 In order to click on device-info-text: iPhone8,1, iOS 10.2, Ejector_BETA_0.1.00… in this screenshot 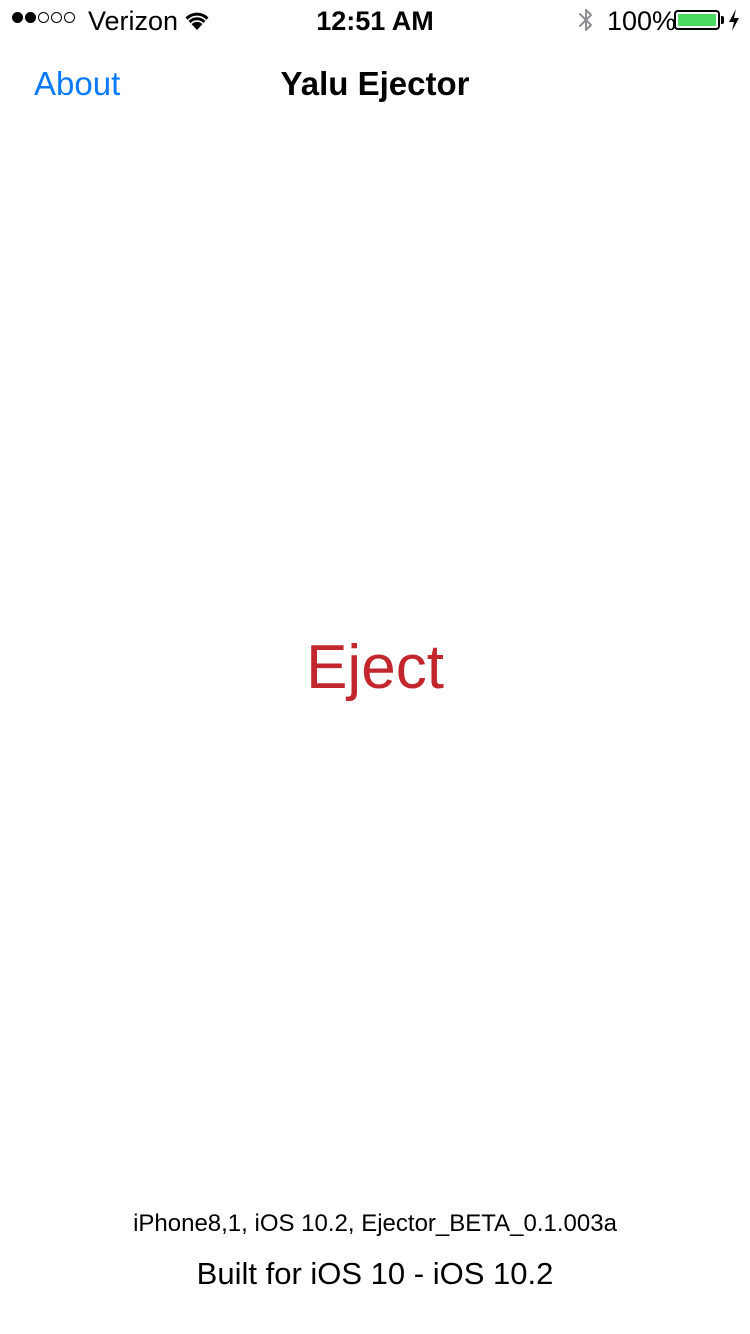, I will do `click(375, 1223)`.